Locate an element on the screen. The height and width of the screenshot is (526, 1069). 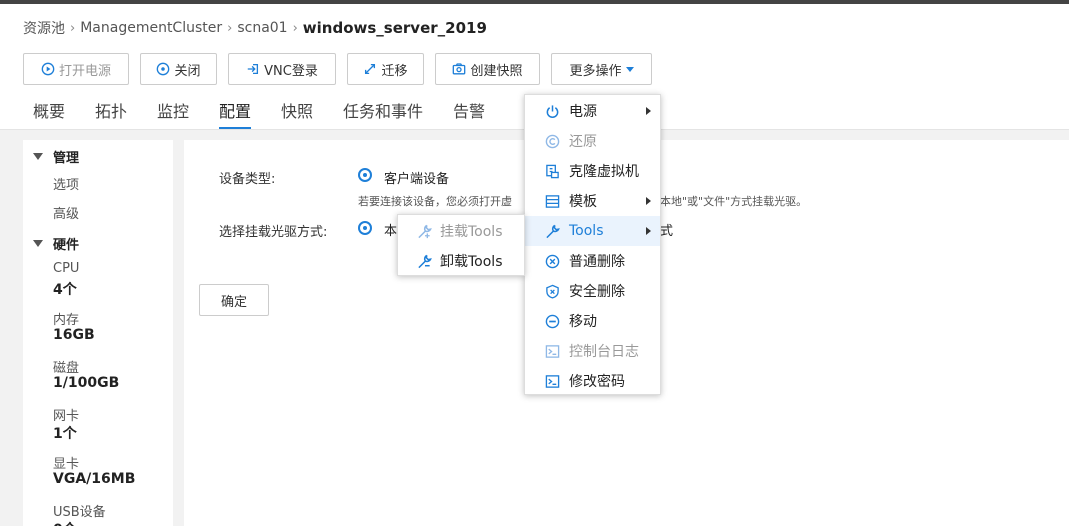
menu-item-move-label: 移动 is located at coordinates (583, 322).